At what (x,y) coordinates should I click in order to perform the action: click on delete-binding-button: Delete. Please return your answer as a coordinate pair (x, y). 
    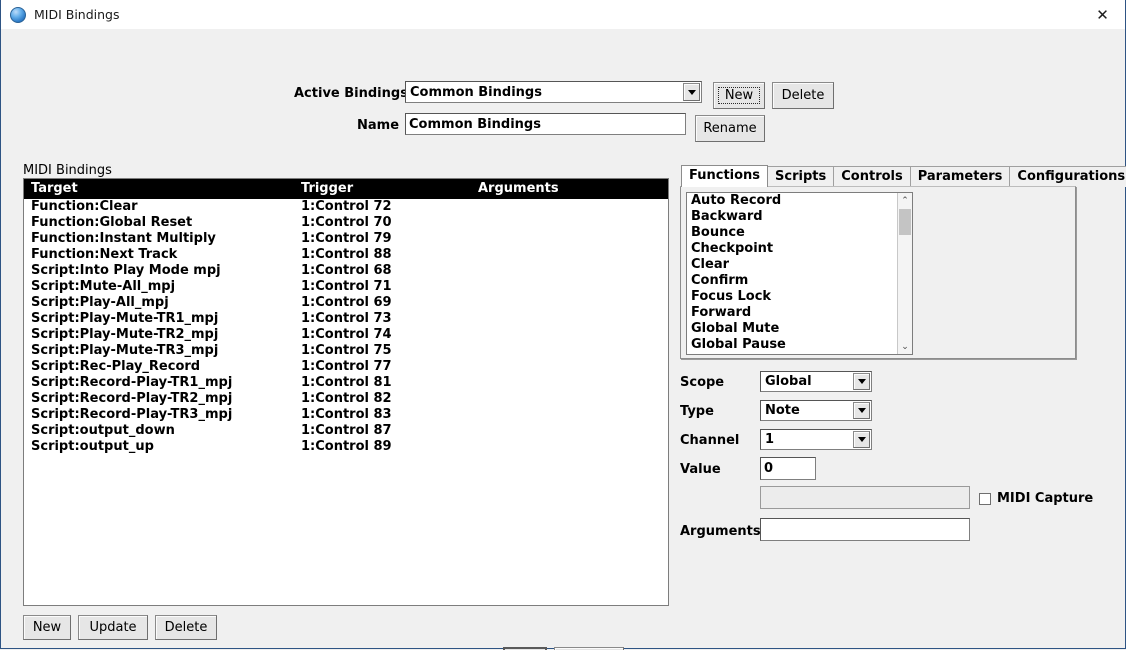
    Looking at the image, I should click on (186, 627).